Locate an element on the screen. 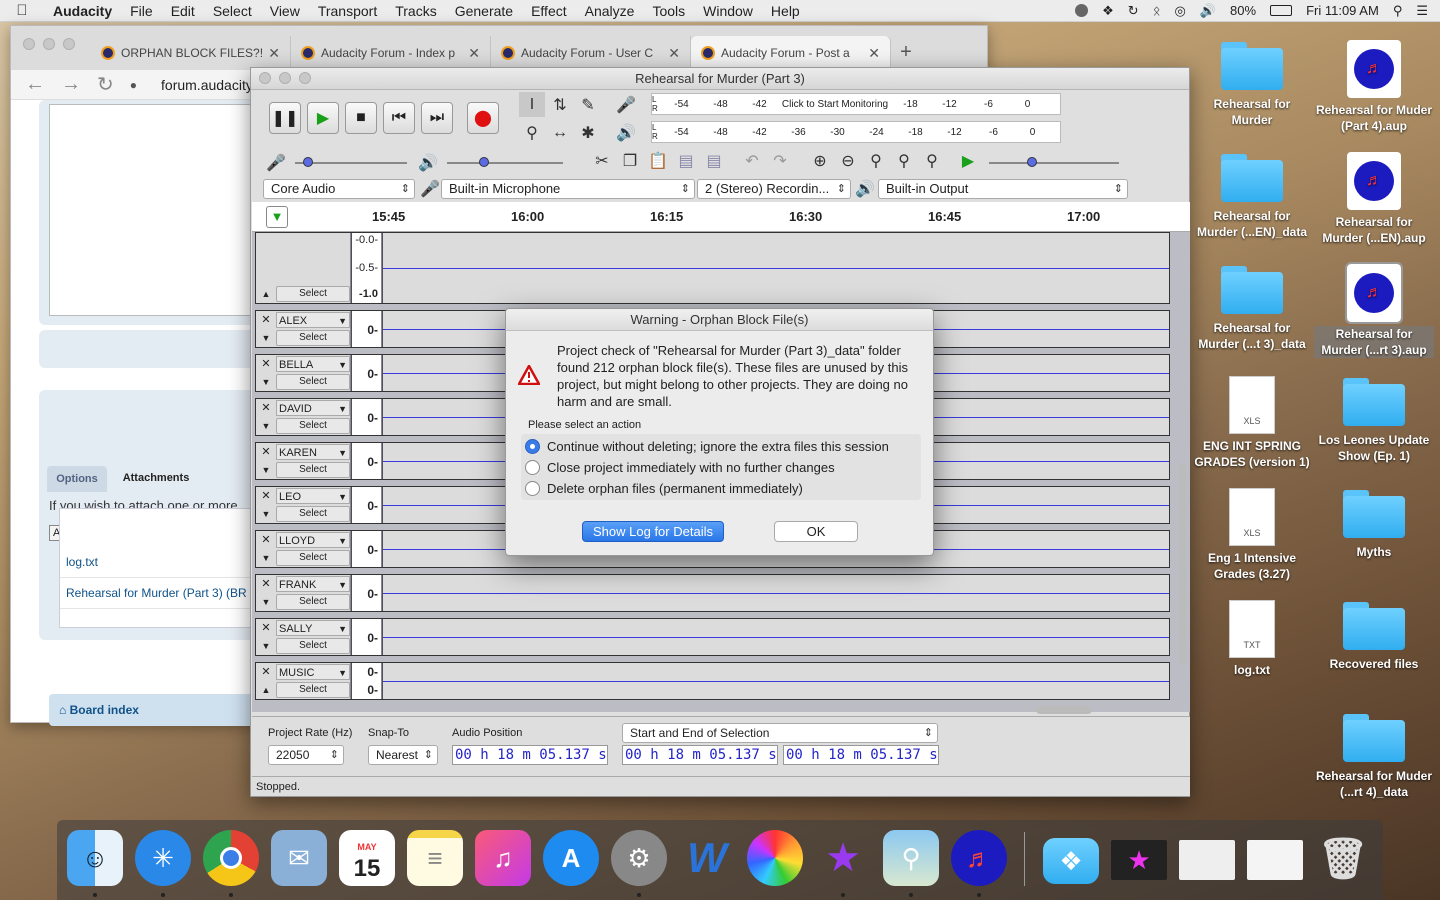 The height and width of the screenshot is (900, 1440). timeshift-tool: ↔ is located at coordinates (560, 132).